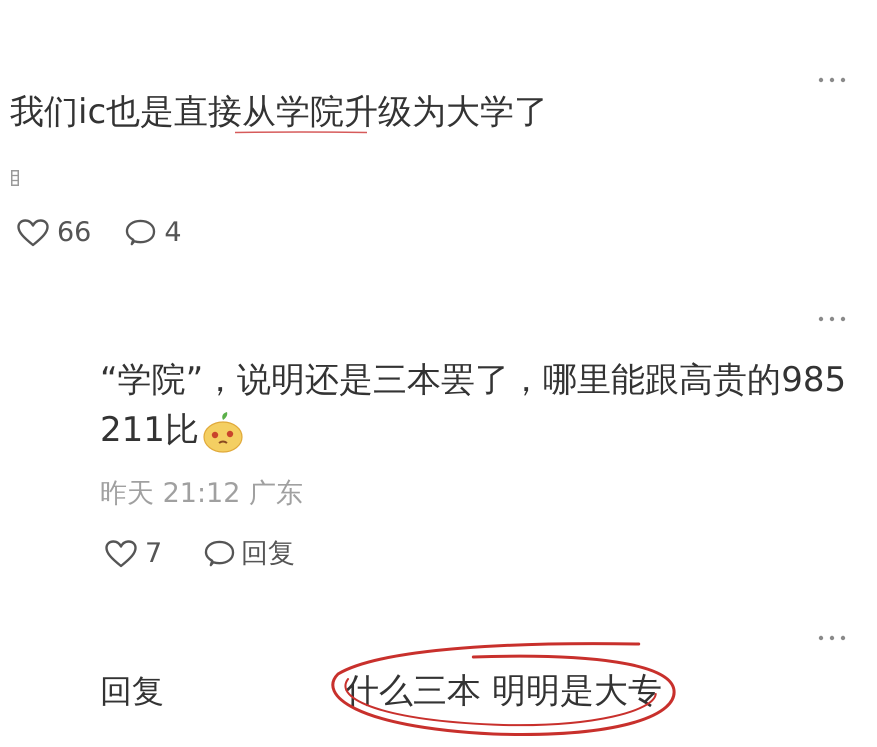 This screenshot has width=877, height=747. Describe the element at coordinates (201, 494) in the screenshot. I see `comment-meta: 昨天 21:12 广东` at that location.